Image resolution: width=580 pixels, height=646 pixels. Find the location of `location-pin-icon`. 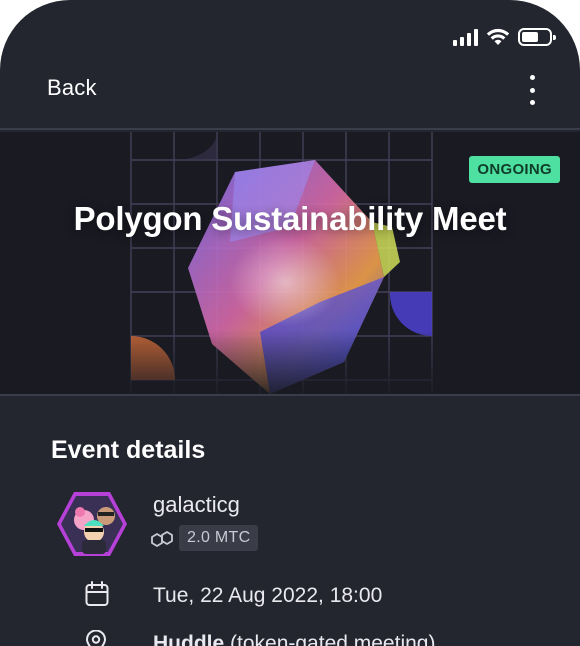

location-pin-icon is located at coordinates (96, 638).